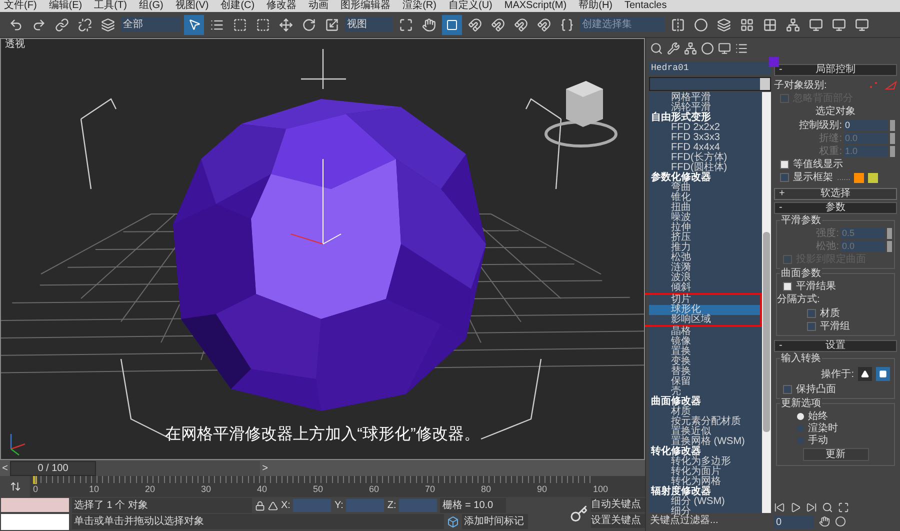 The image size is (900, 531). What do you see at coordinates (705, 108) in the screenshot?
I see `modifier-item: 涡轮平滑` at bounding box center [705, 108].